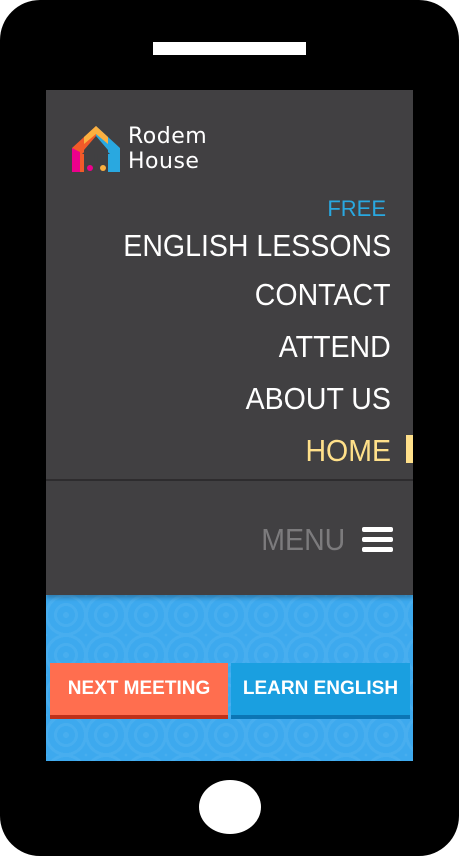  I want to click on phone-speaker, so click(229, 48).